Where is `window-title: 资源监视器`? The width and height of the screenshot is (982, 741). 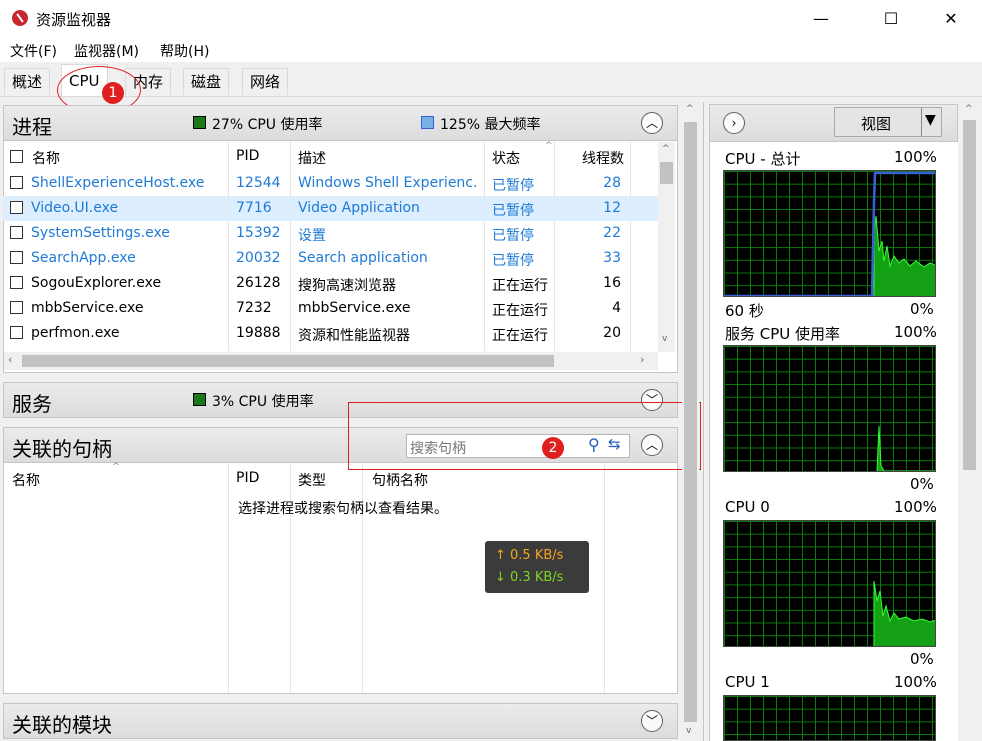
window-title: 资源监视器 is located at coordinates (74, 20).